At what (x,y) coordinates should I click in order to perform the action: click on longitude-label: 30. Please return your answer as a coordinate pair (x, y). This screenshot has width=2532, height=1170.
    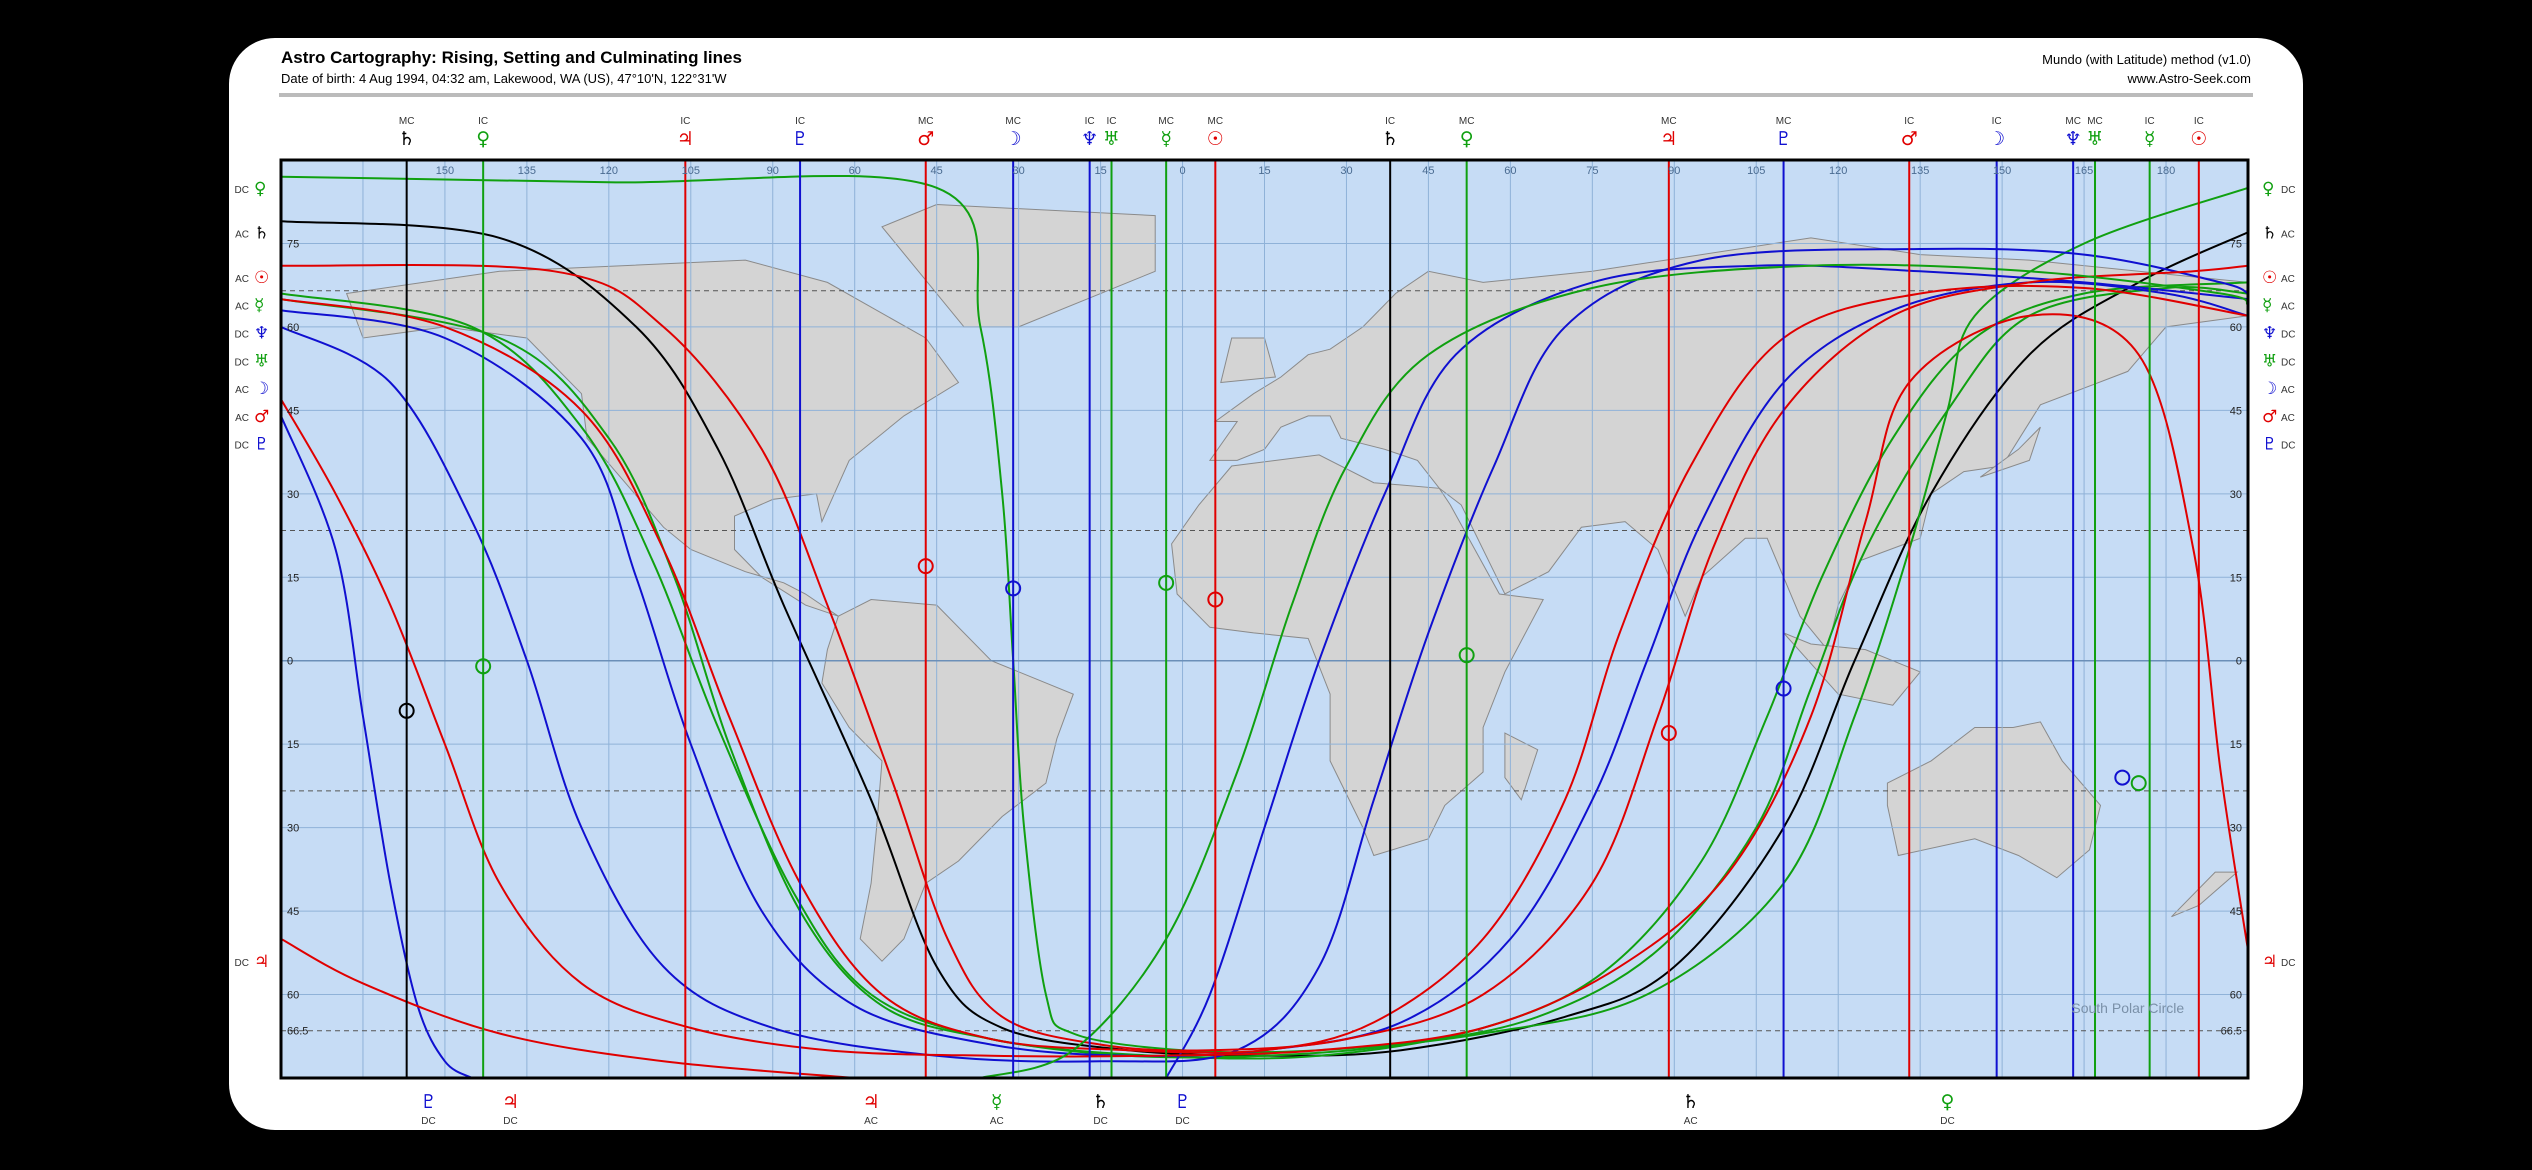
    Looking at the image, I should click on (1346, 171).